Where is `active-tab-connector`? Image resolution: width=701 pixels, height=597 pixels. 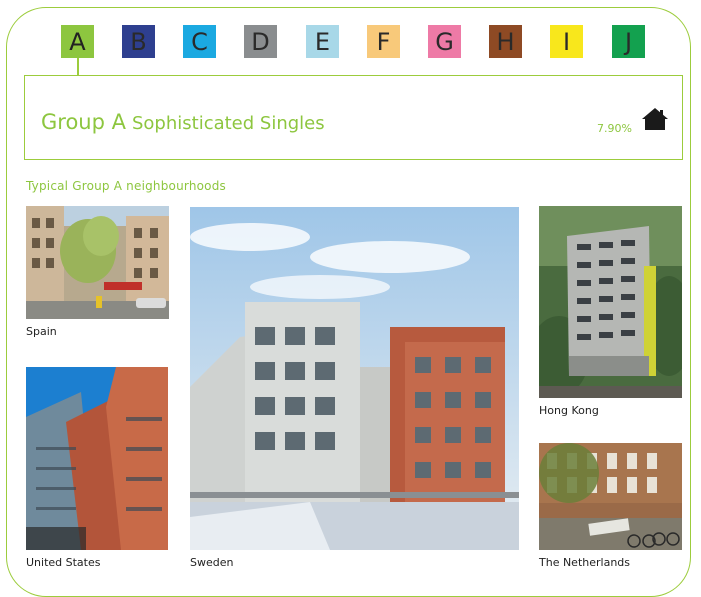 active-tab-connector is located at coordinates (78, 67).